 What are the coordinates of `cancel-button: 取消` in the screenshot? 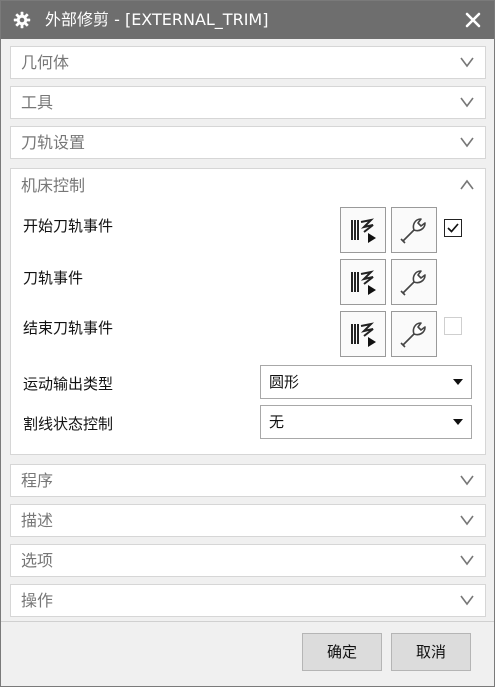 It's located at (431, 652).